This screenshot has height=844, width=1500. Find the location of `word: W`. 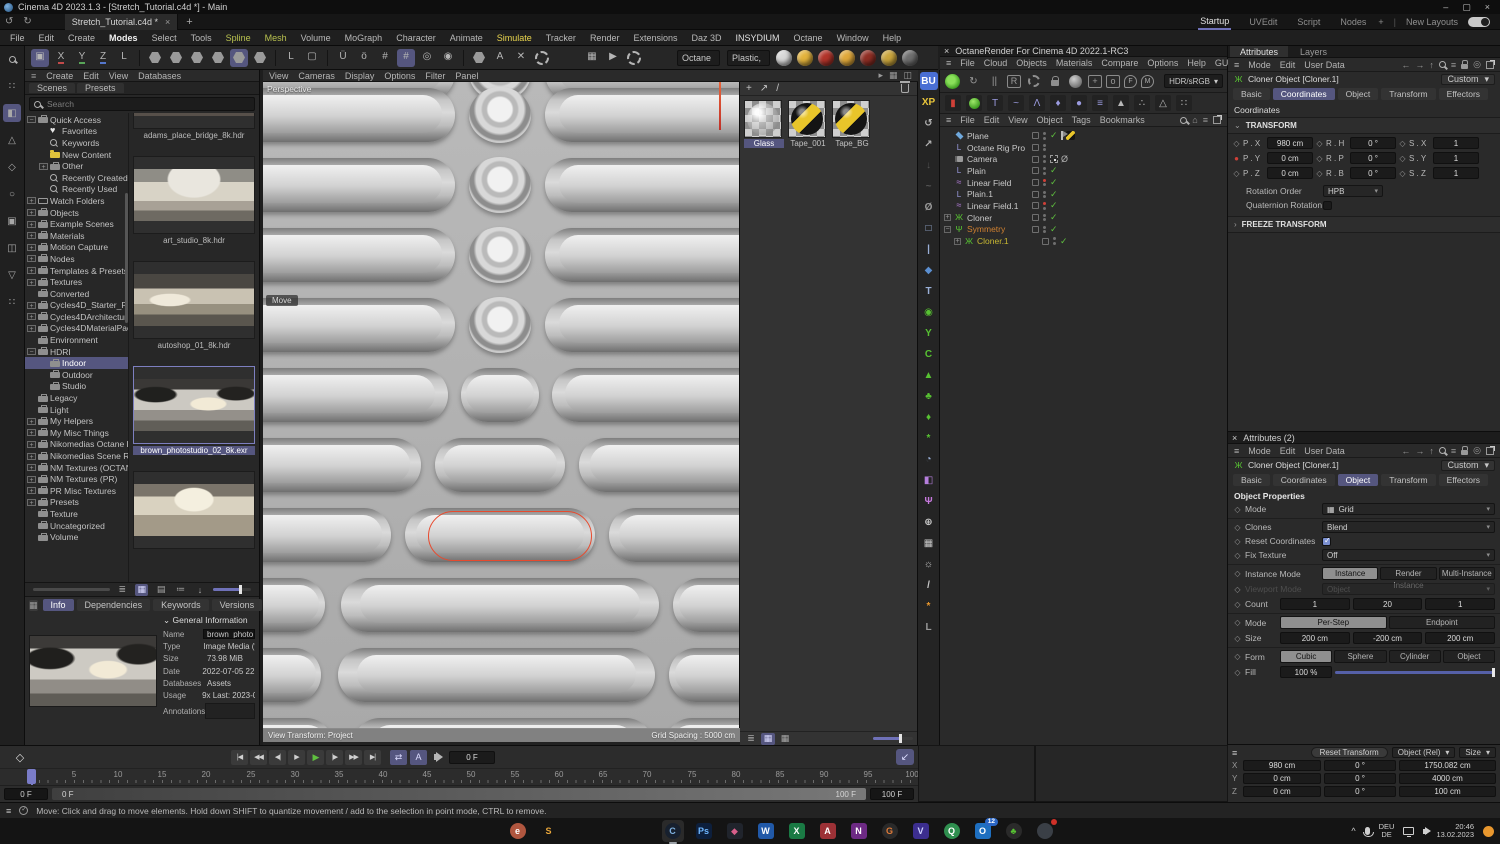

word: W is located at coordinates (766, 831).